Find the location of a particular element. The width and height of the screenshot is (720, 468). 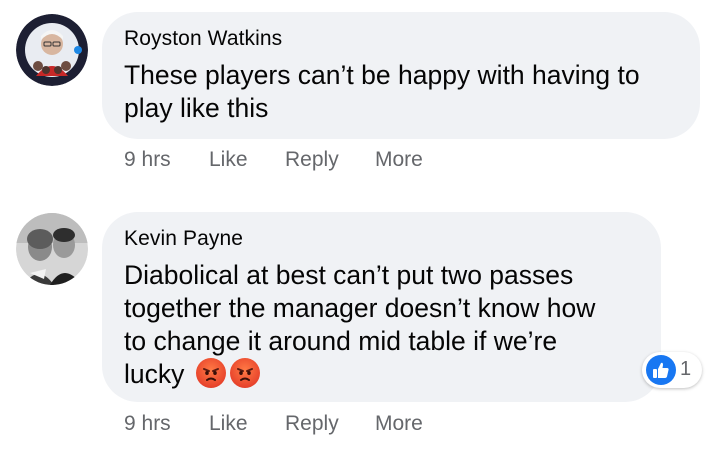

comment-text-line: to change it around mid table if we’re is located at coordinates (341, 341).